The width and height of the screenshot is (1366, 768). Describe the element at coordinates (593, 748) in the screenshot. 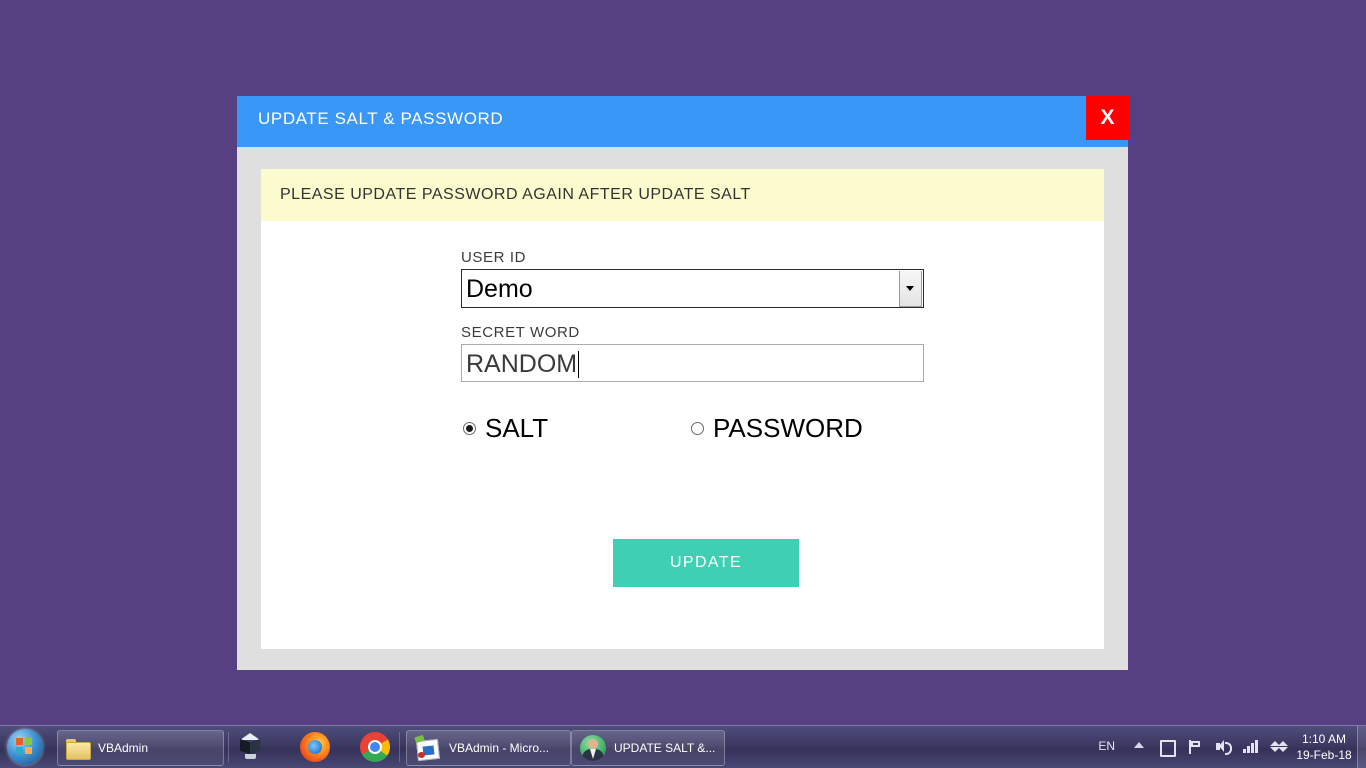

I see `user-avatar-icon` at that location.